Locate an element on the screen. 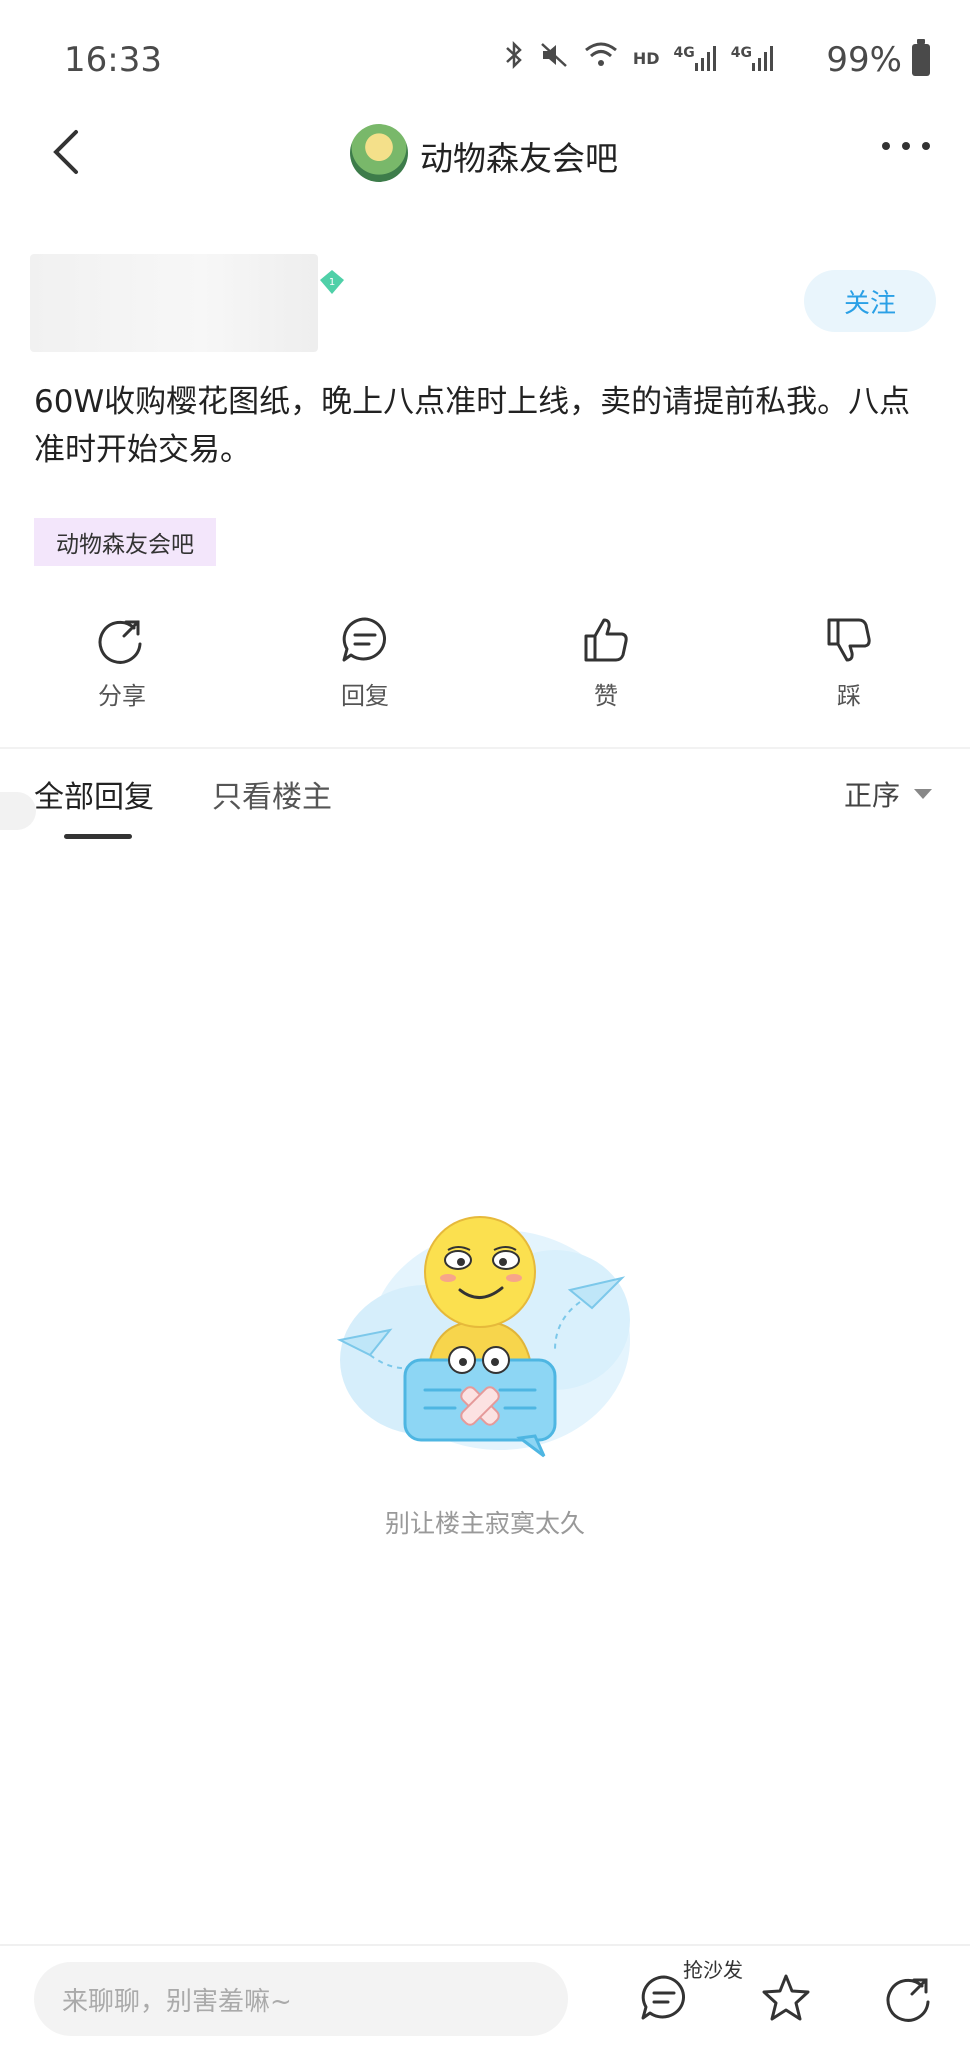 The width and height of the screenshot is (970, 2048). bottom-share-button is located at coordinates (910, 1998).